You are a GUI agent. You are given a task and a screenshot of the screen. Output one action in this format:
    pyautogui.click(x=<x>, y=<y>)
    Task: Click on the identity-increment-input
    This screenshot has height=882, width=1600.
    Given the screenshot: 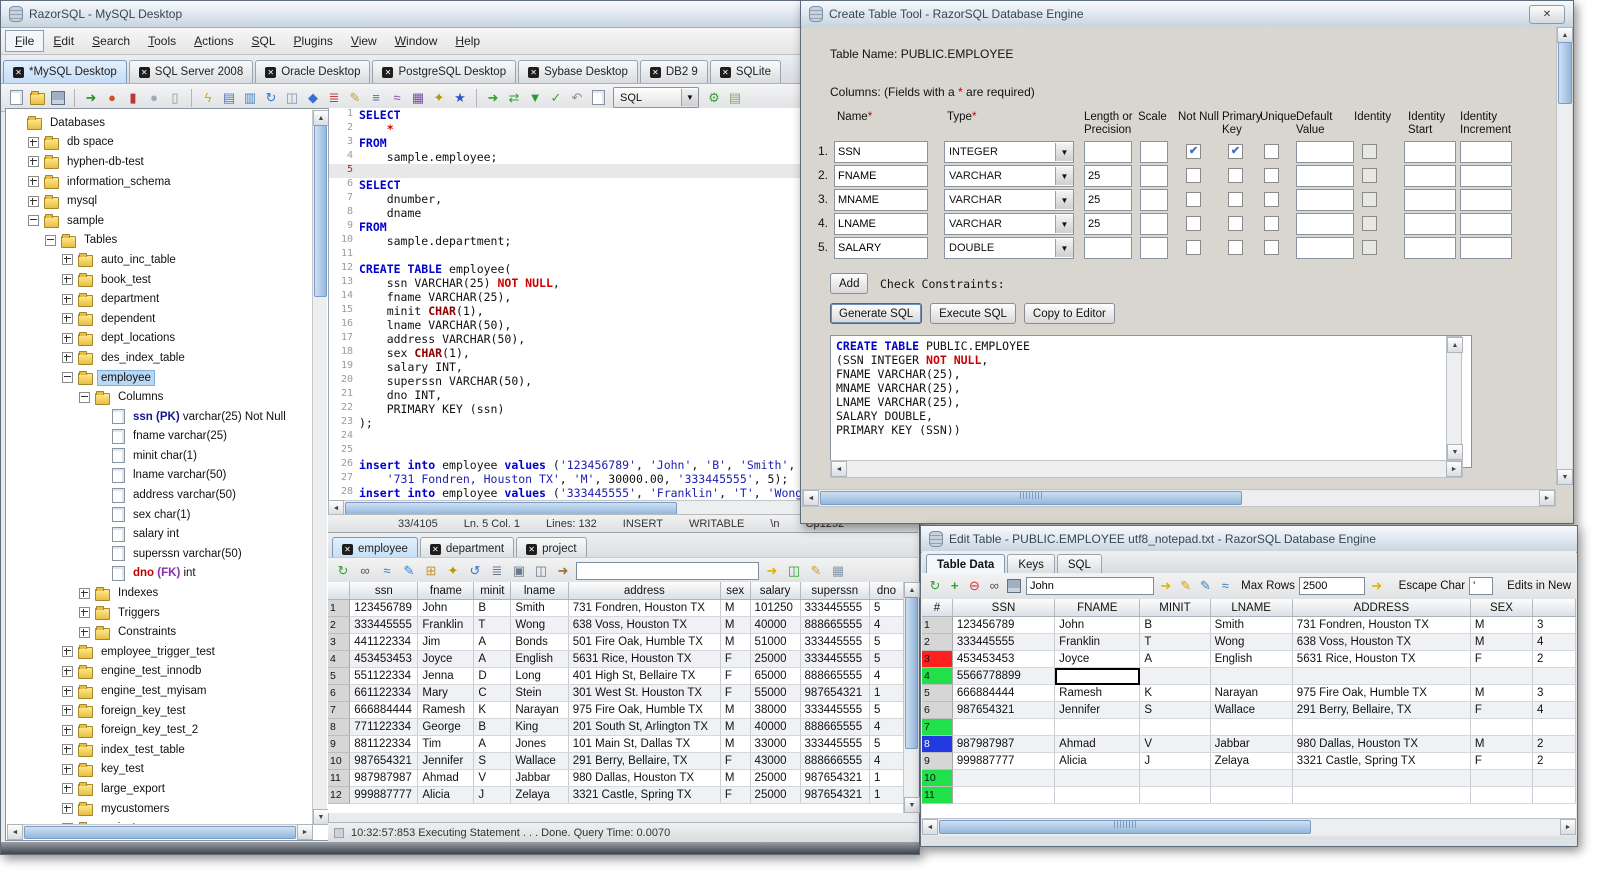 What is the action you would take?
    pyautogui.click(x=1486, y=248)
    